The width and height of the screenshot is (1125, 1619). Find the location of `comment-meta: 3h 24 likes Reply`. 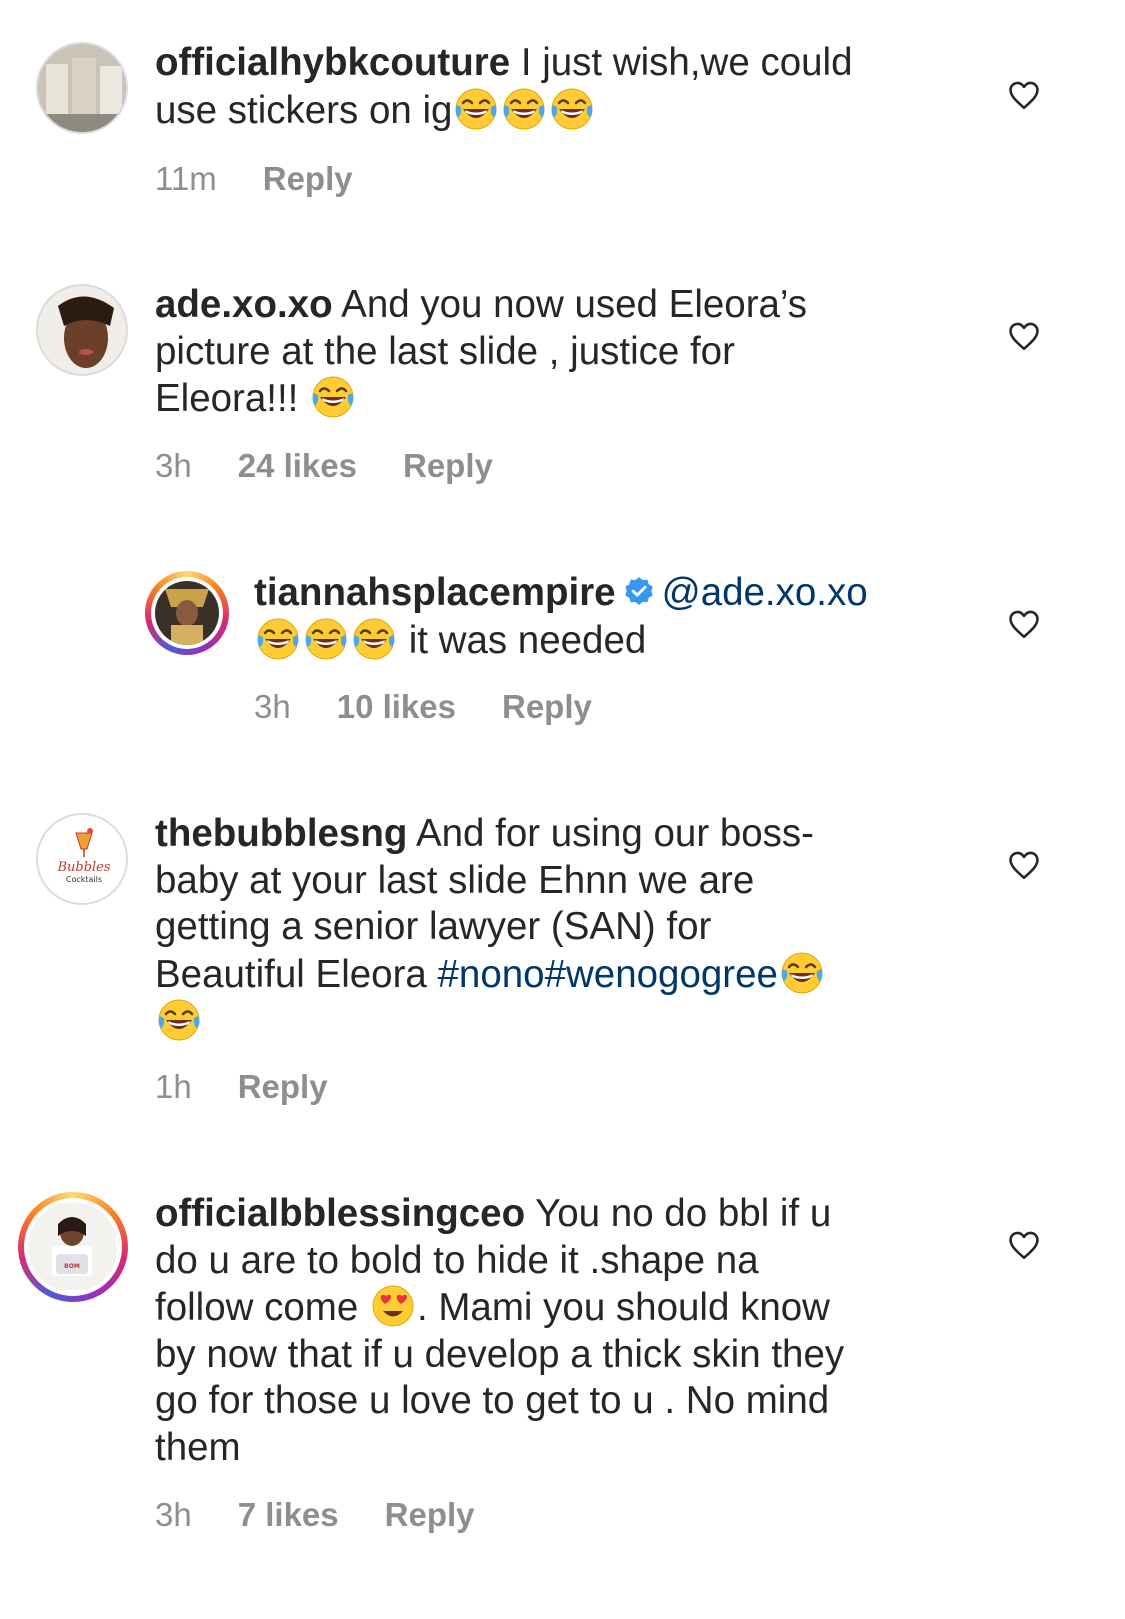

comment-meta: 3h 24 likes Reply is located at coordinates (347, 466).